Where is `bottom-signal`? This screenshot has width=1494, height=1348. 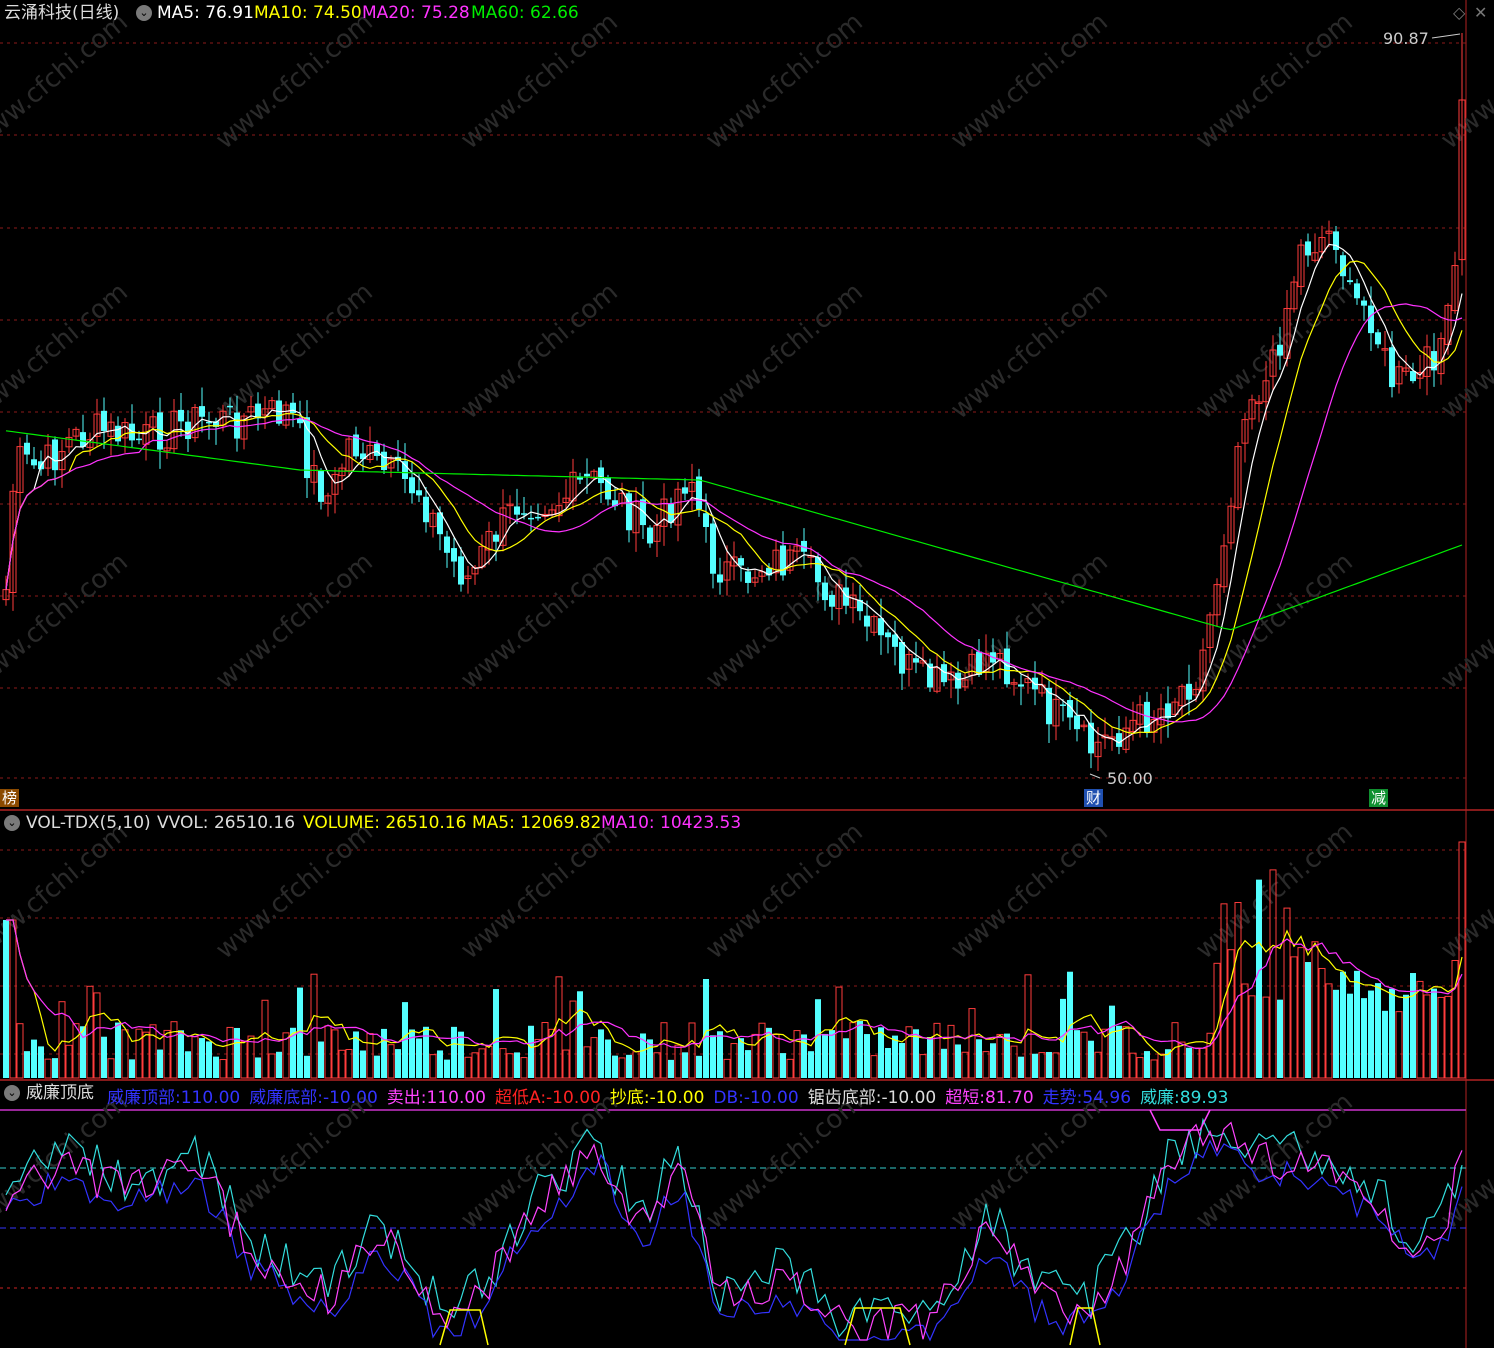
bottom-signal is located at coordinates (1085, 1326).